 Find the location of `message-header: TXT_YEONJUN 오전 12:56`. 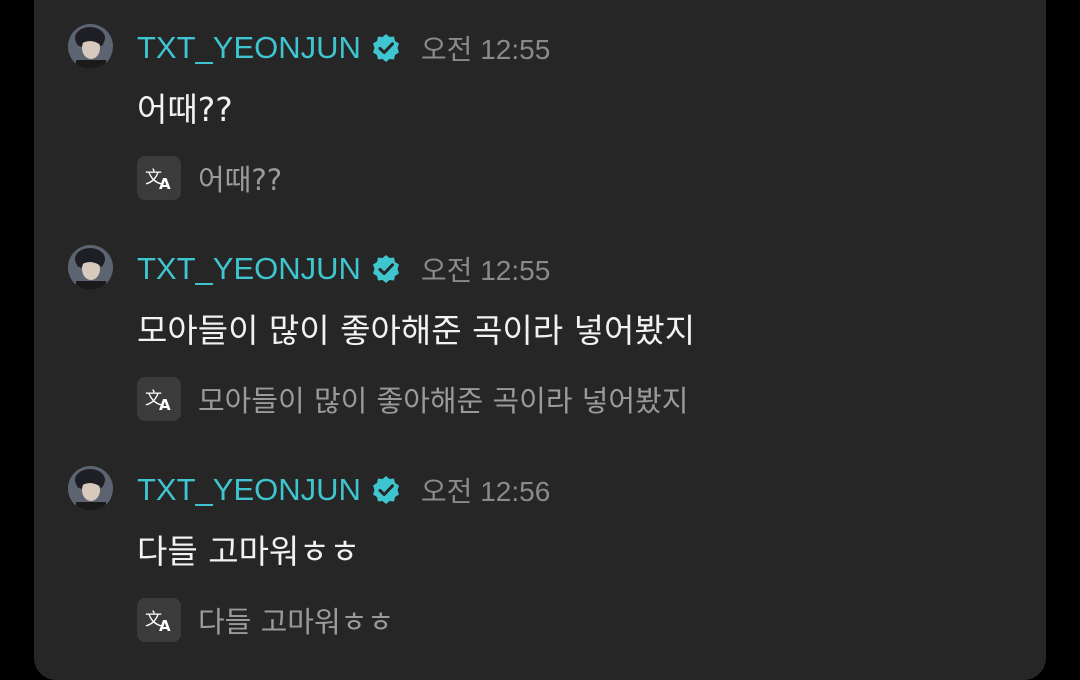

message-header: TXT_YEONJUN 오전 12:56 is located at coordinates (343, 490).